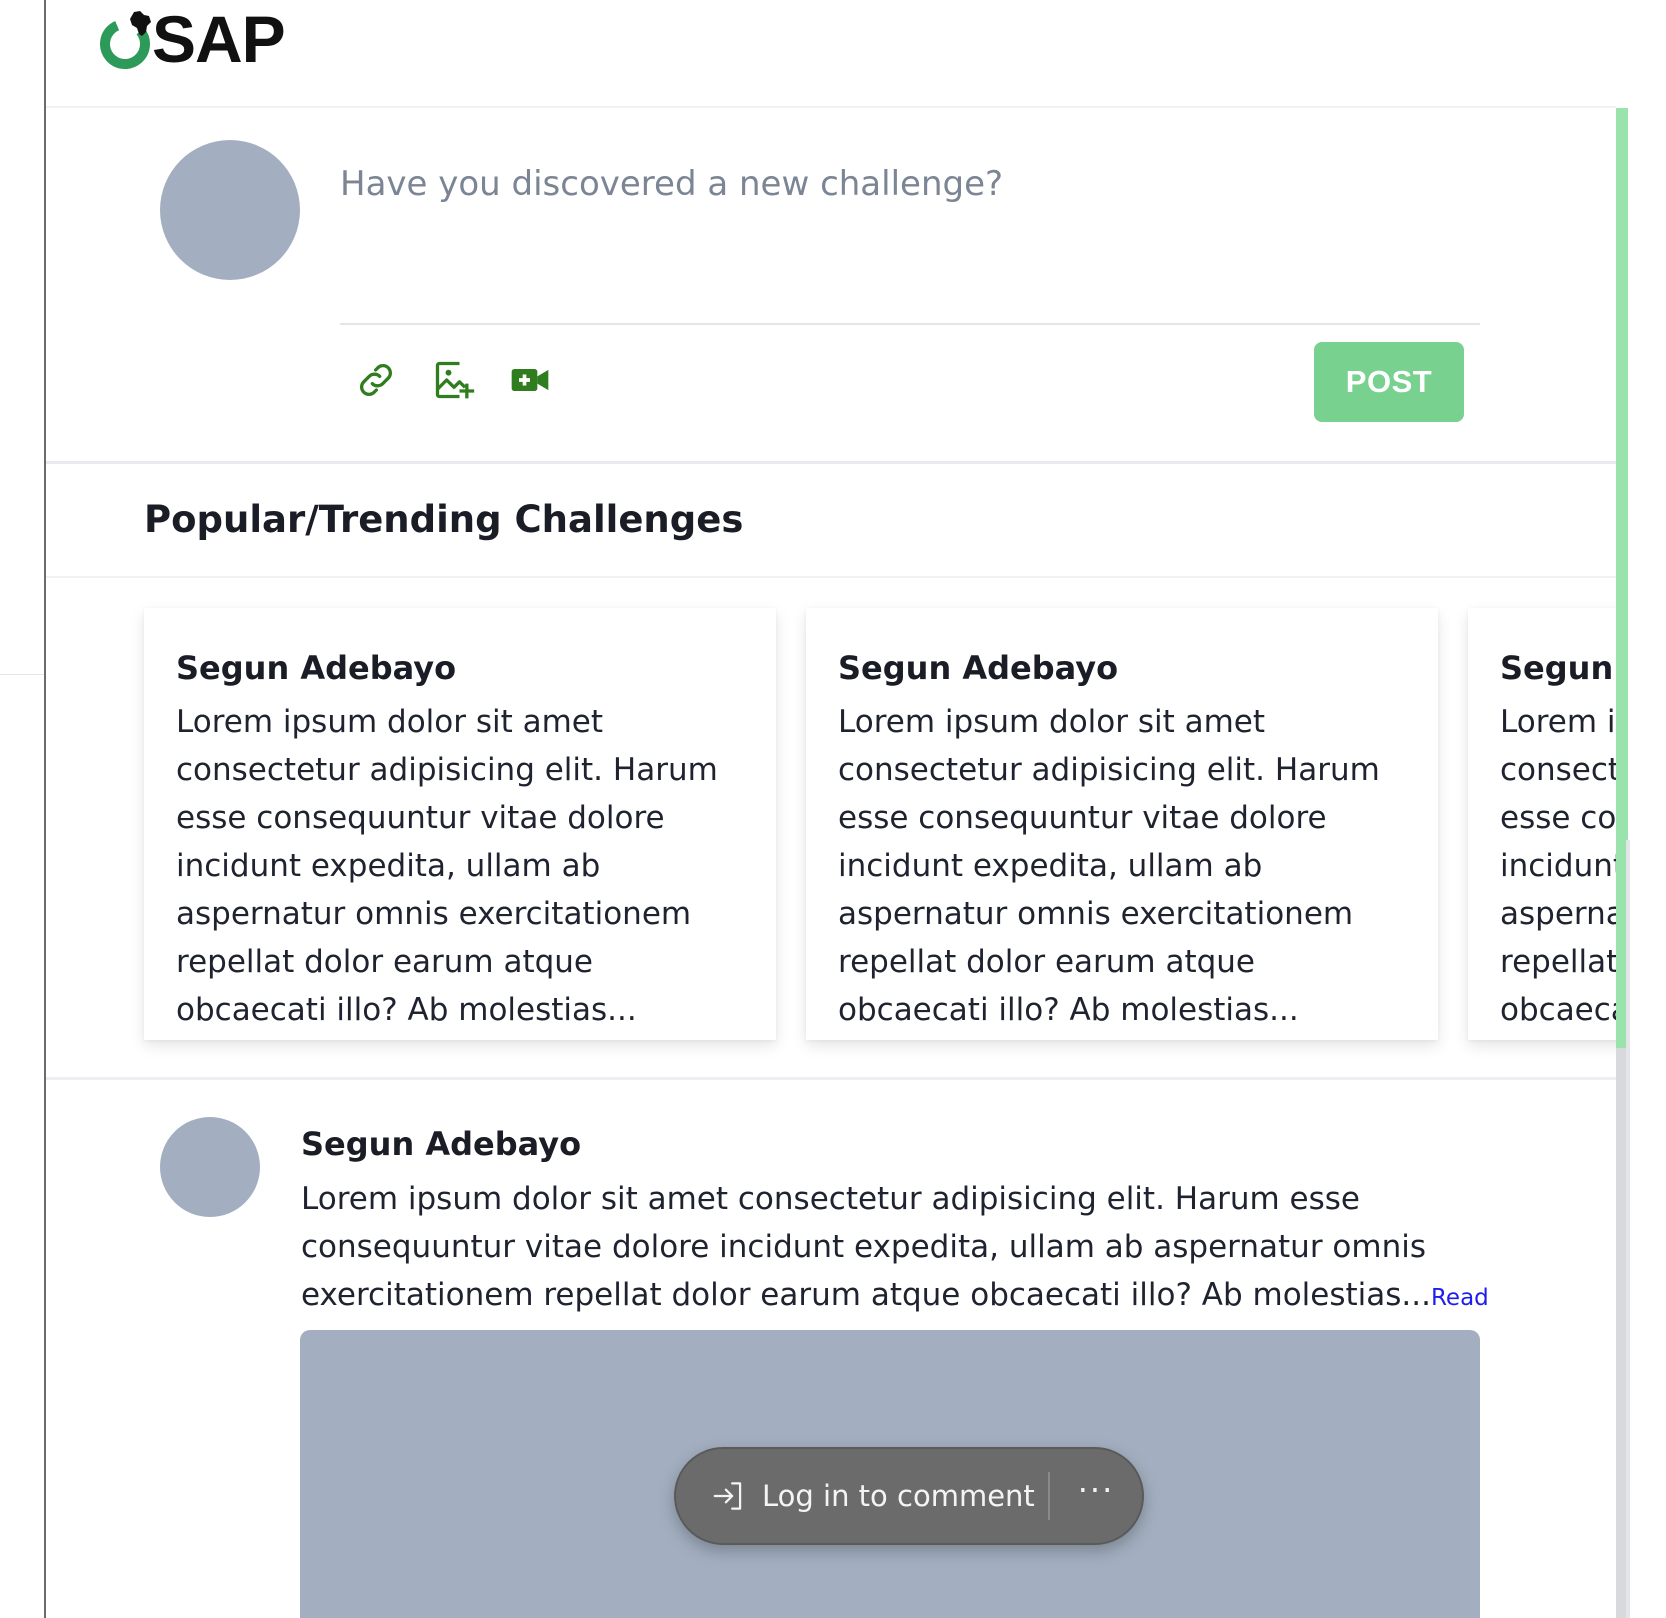  I want to click on composer-divider, so click(910, 324).